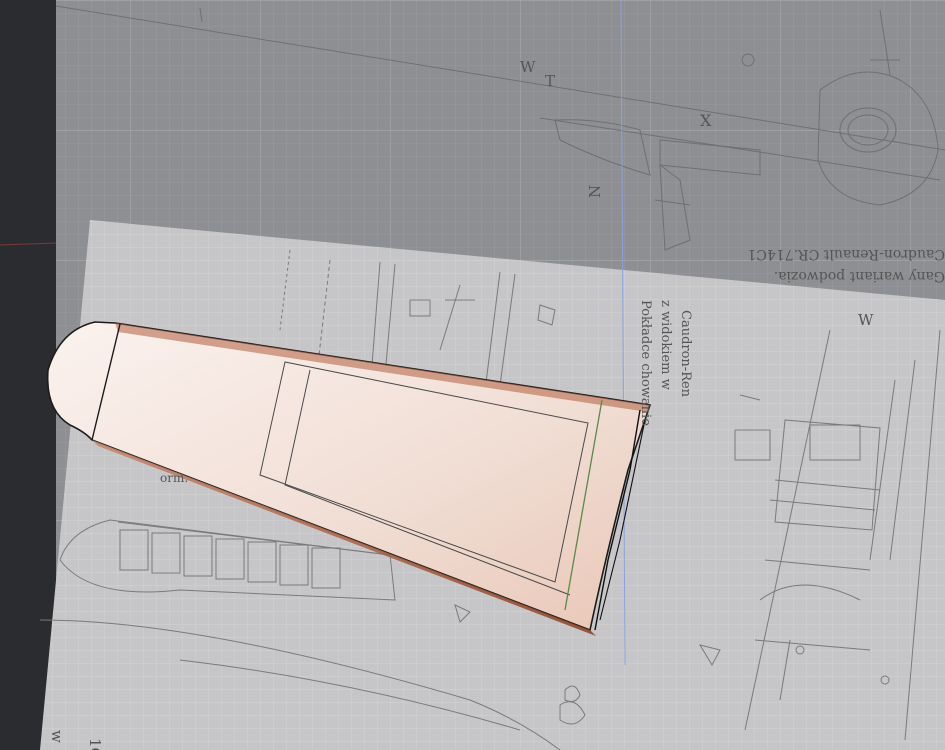 The width and height of the screenshot is (945, 750). Describe the element at coordinates (859, 276) in the screenshot. I see `caption-line-2: Gany wariant podwozia.` at that location.